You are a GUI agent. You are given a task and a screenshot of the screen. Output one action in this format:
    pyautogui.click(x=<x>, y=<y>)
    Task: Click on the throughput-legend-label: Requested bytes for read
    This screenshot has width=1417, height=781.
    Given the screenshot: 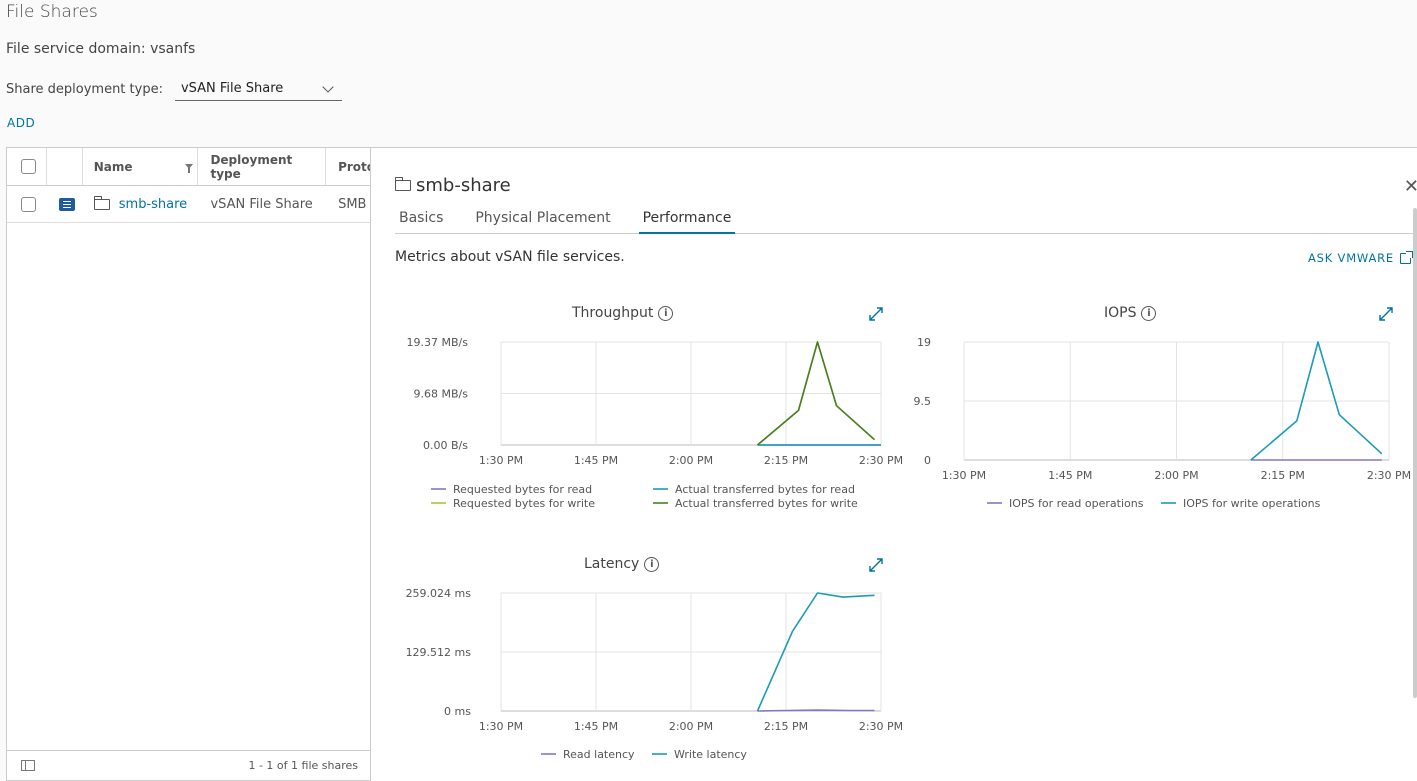 What is the action you would take?
    pyautogui.click(x=522, y=489)
    